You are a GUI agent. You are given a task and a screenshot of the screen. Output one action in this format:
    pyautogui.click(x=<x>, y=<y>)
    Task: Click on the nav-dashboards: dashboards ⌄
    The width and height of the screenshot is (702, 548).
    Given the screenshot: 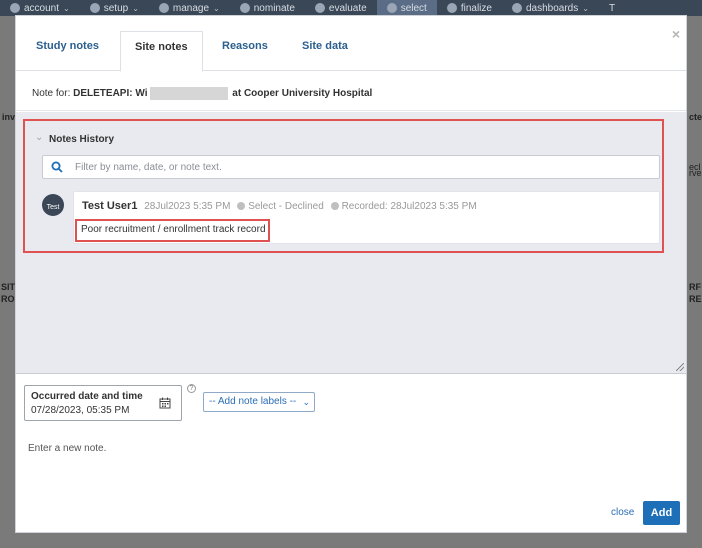 What is the action you would take?
    pyautogui.click(x=550, y=8)
    